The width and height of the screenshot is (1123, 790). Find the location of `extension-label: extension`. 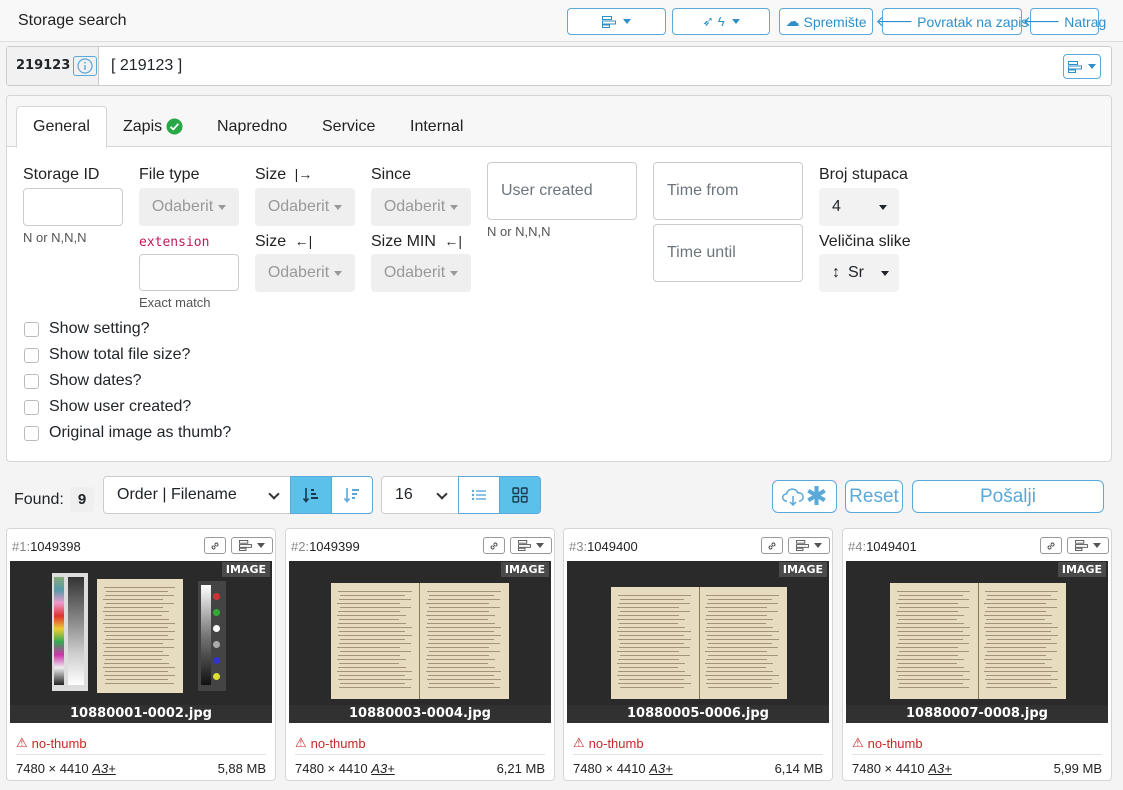

extension-label: extension is located at coordinates (174, 242).